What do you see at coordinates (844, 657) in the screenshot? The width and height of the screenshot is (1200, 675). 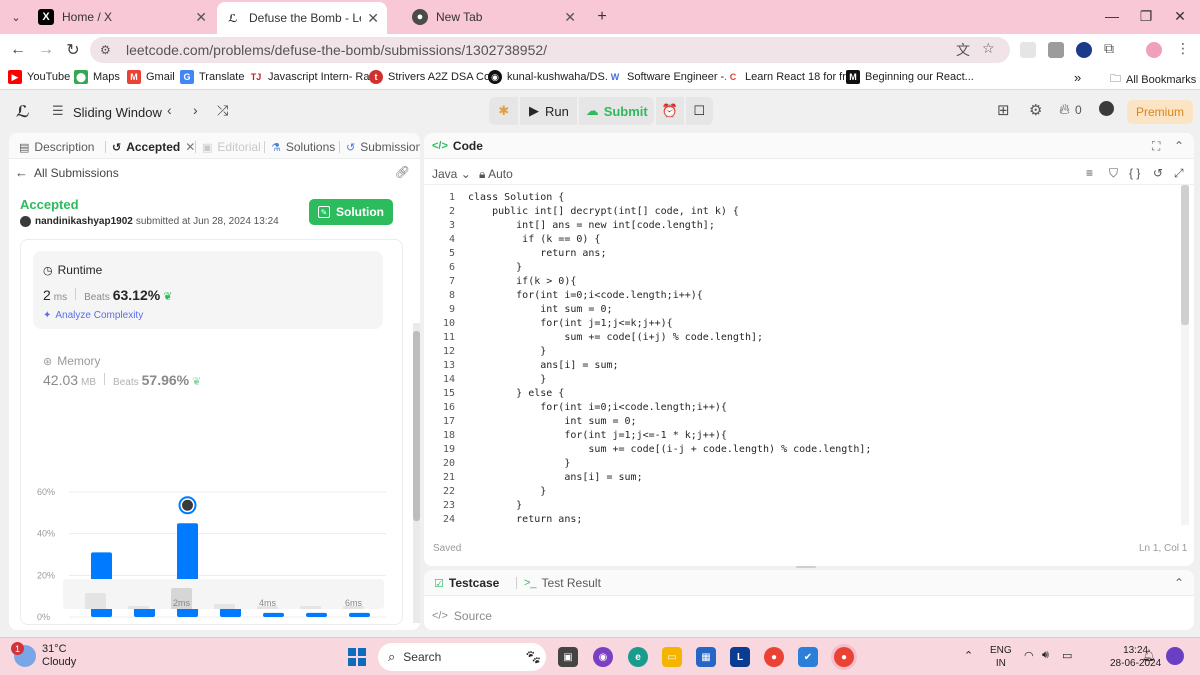 I see `chrome-active-icon: ●` at bounding box center [844, 657].